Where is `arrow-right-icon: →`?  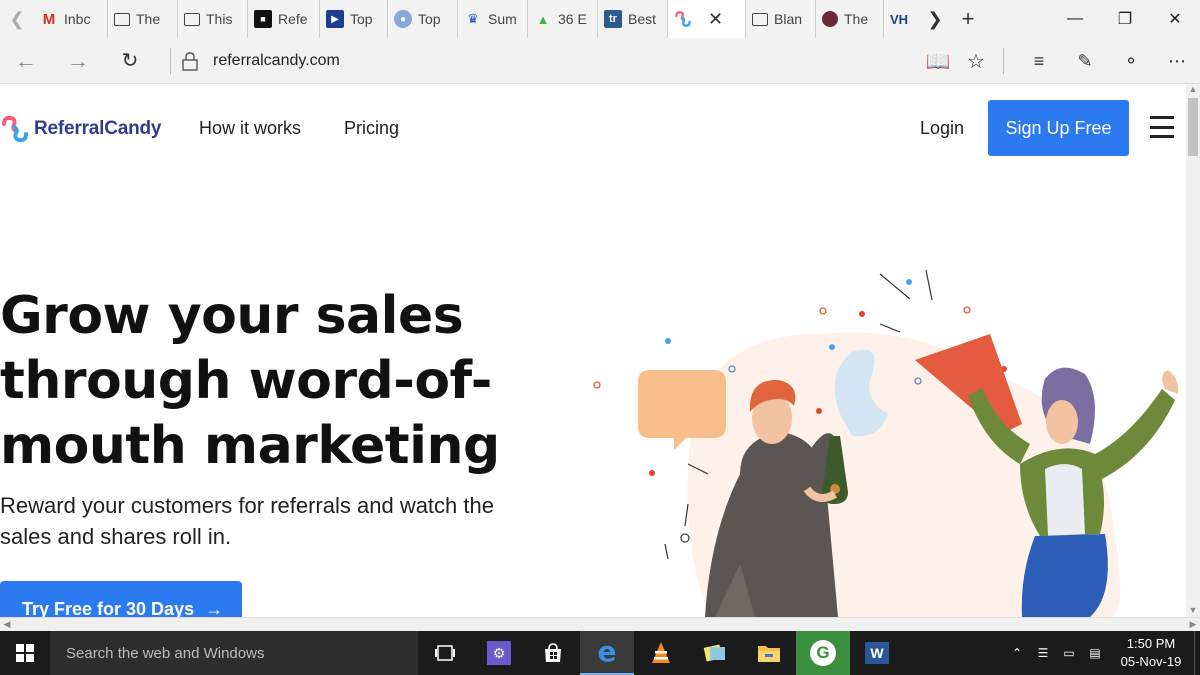 arrow-right-icon: → is located at coordinates (214, 608).